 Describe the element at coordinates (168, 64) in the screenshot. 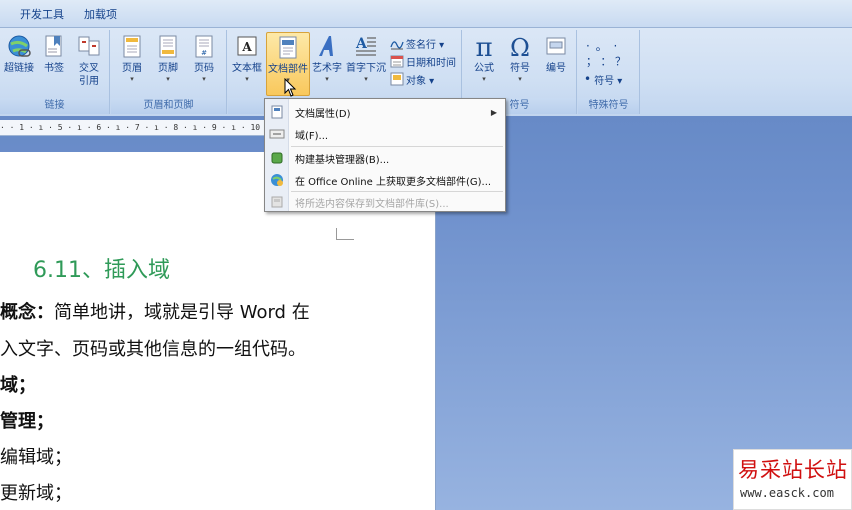

I see `footer-button: 页脚 ▾` at that location.